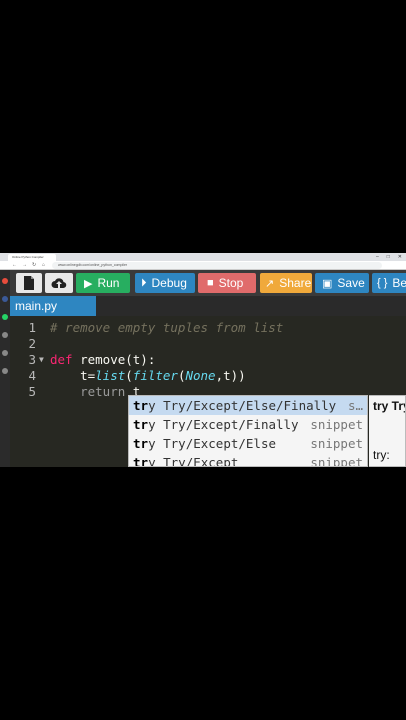 This screenshot has width=406, height=720. I want to click on save-icon: ▣, so click(327, 283).